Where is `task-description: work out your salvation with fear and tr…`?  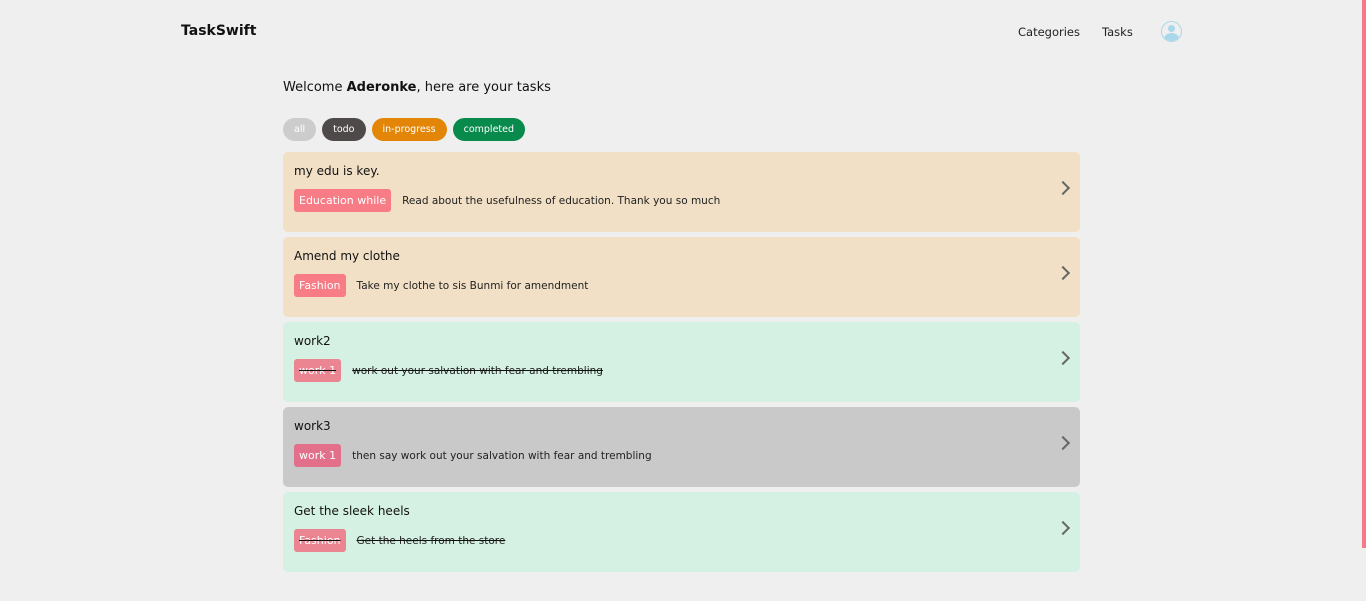 task-description: work out your salvation with fear and tr… is located at coordinates (477, 370).